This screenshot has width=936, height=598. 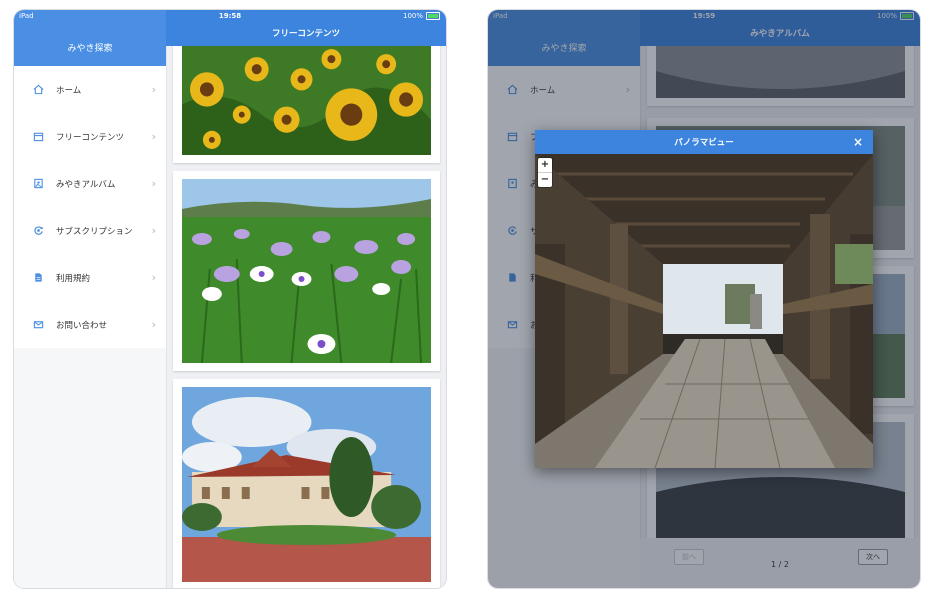 I want to click on clock: 19:58, so click(x=230, y=16).